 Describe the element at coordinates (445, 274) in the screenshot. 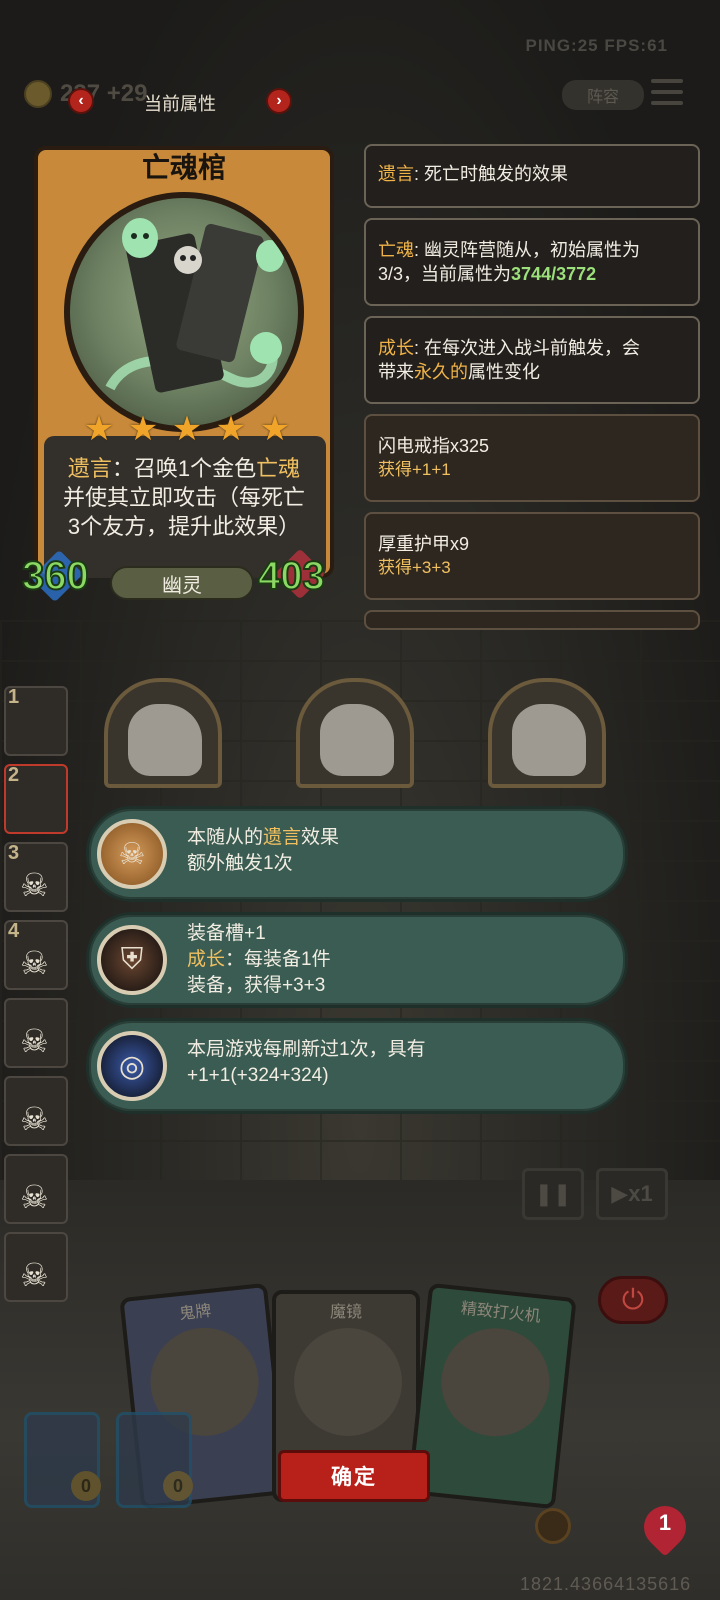

I see `keyword-desc: 3/3，当前属性为` at that location.